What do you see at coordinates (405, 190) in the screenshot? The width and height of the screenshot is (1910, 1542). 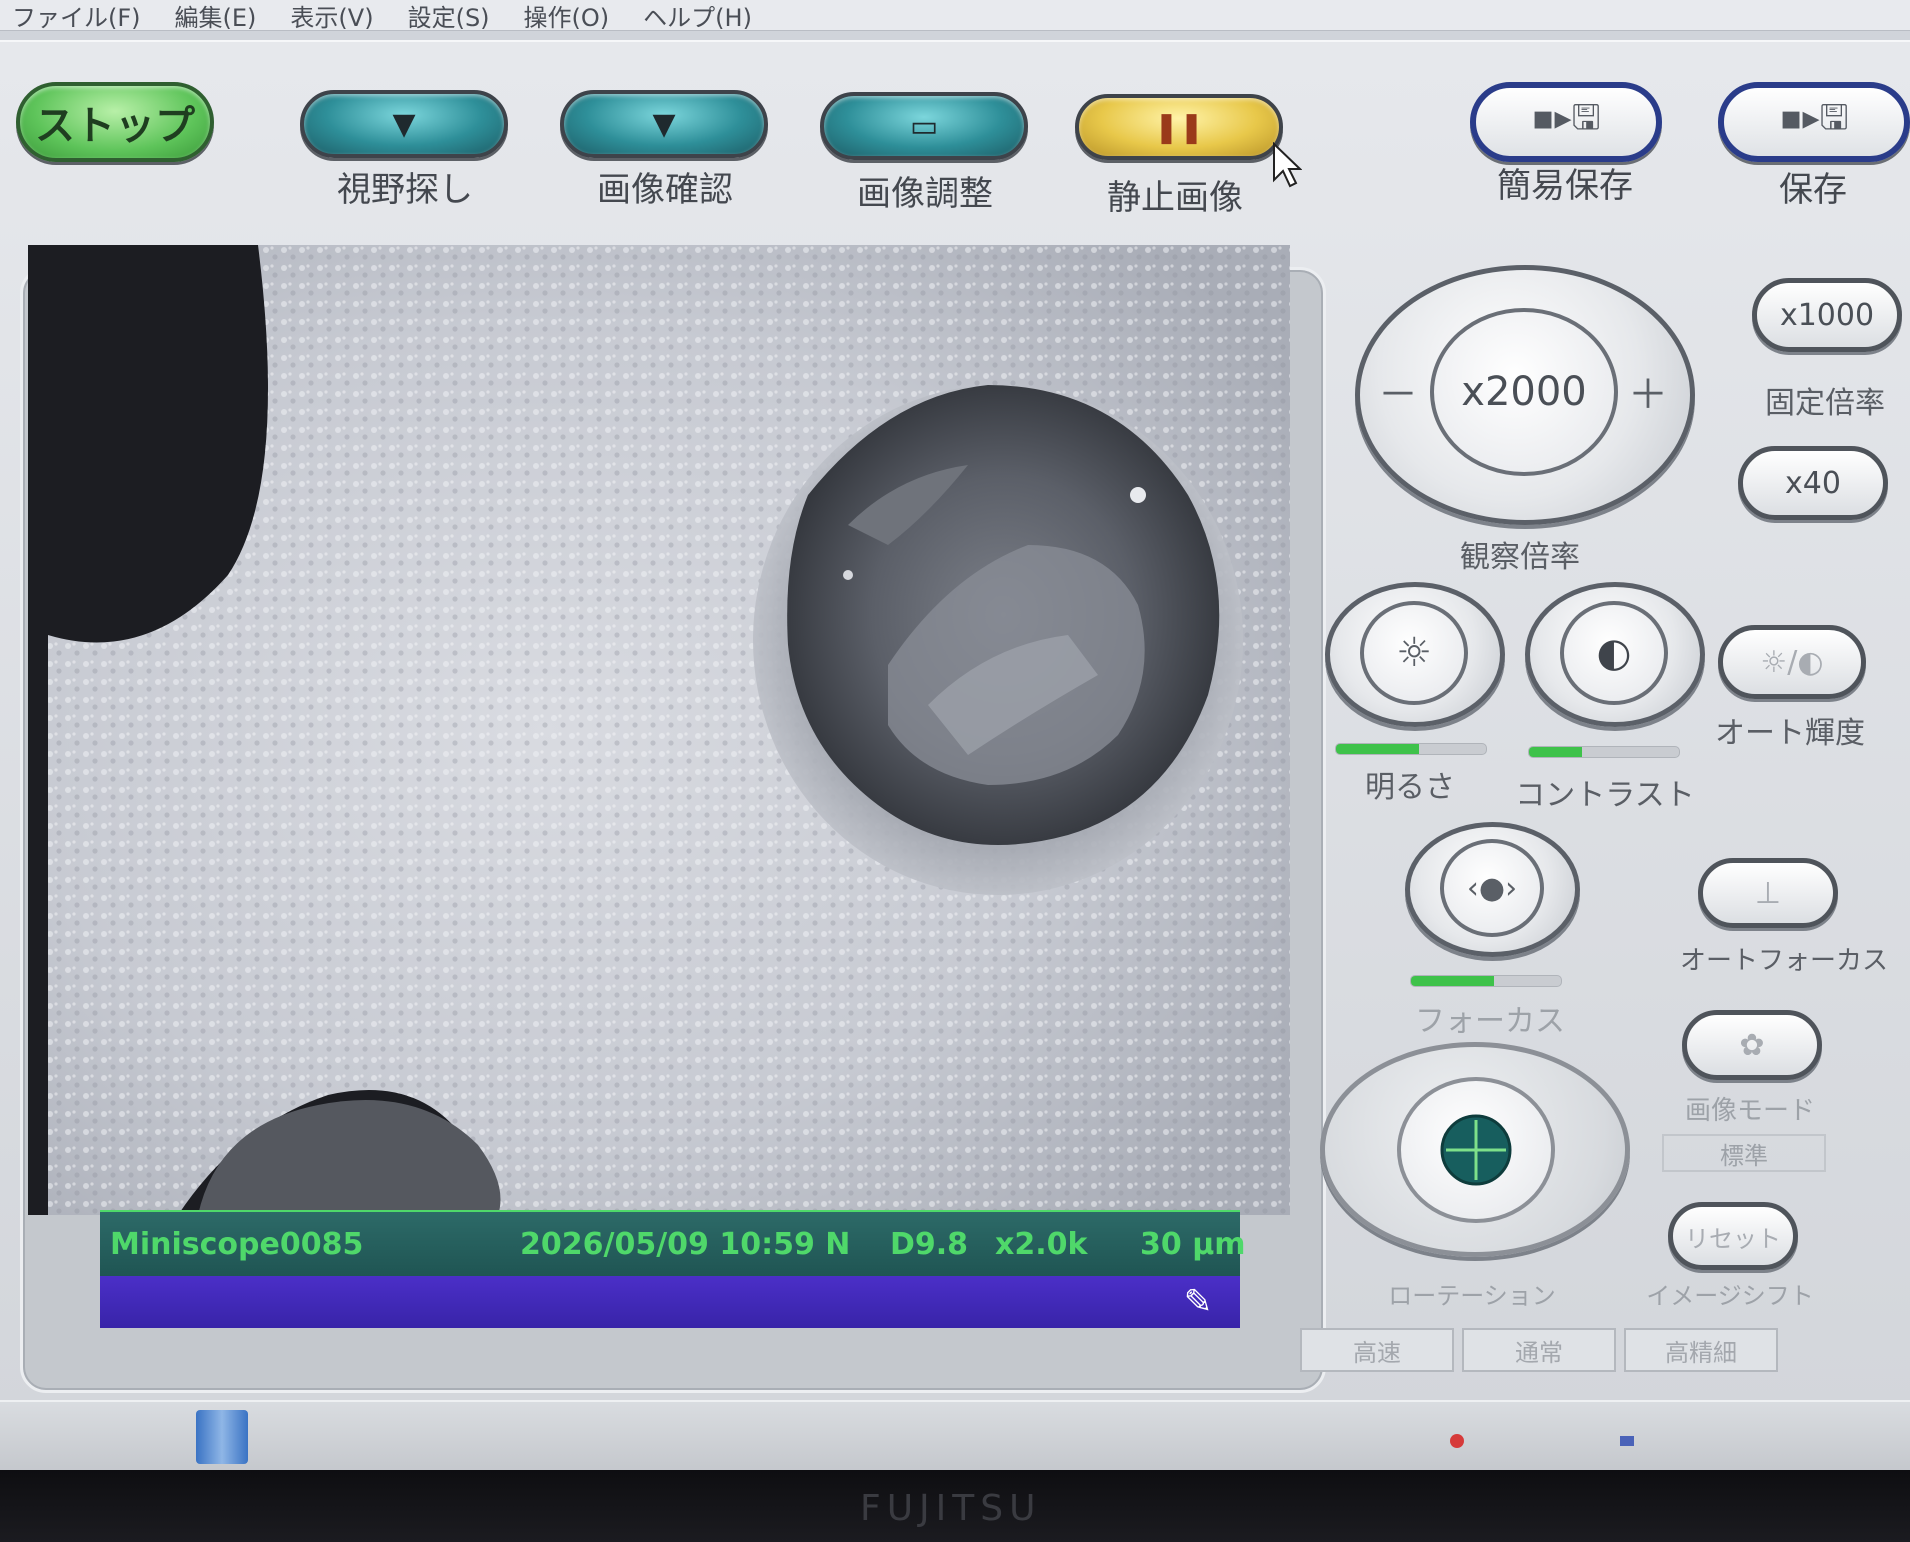 I see `search-view-label: 視野探し` at bounding box center [405, 190].